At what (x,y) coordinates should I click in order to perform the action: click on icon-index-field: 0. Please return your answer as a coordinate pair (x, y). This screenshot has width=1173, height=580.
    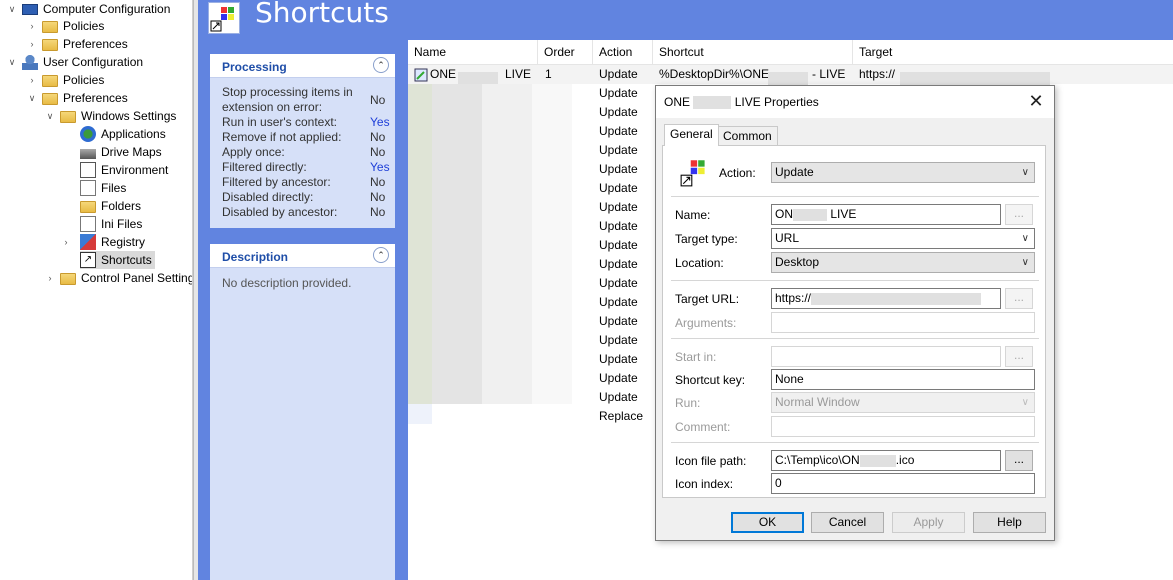
    Looking at the image, I should click on (903, 483).